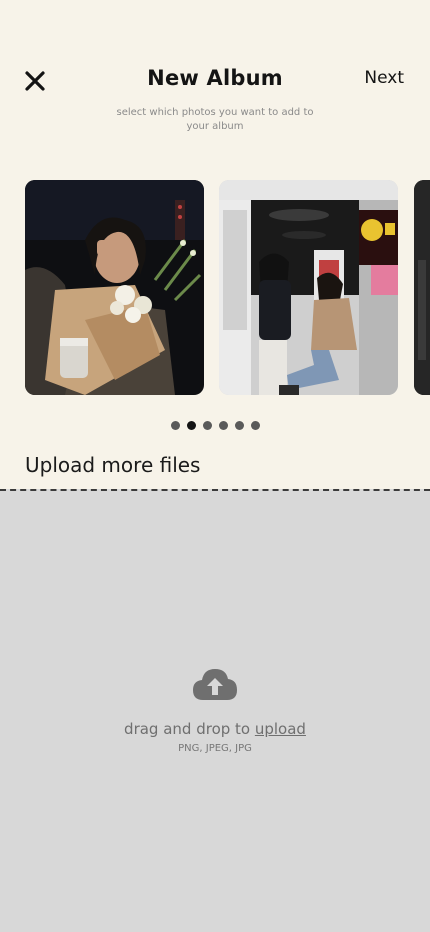 Image resolution: width=430 pixels, height=932 pixels. Describe the element at coordinates (215, 684) in the screenshot. I see `cloud-upload-icon` at that location.